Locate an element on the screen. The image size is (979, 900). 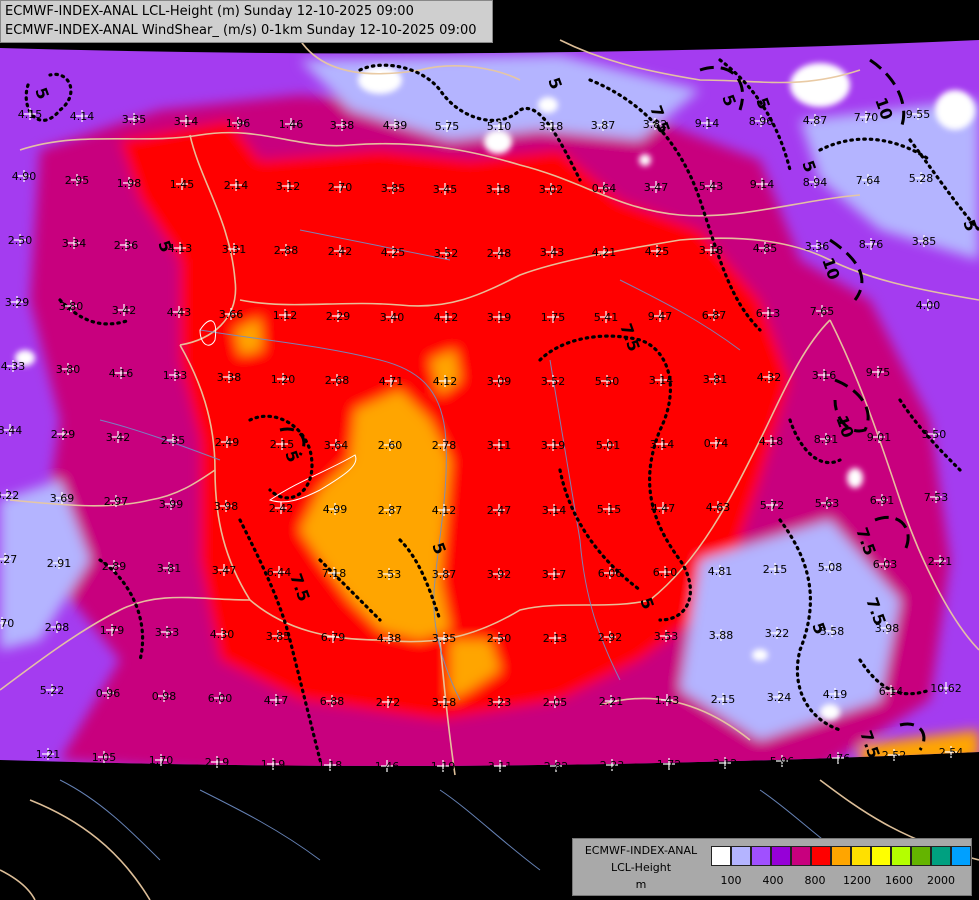
station-value: 3.44 is located at coordinates (11, 430).